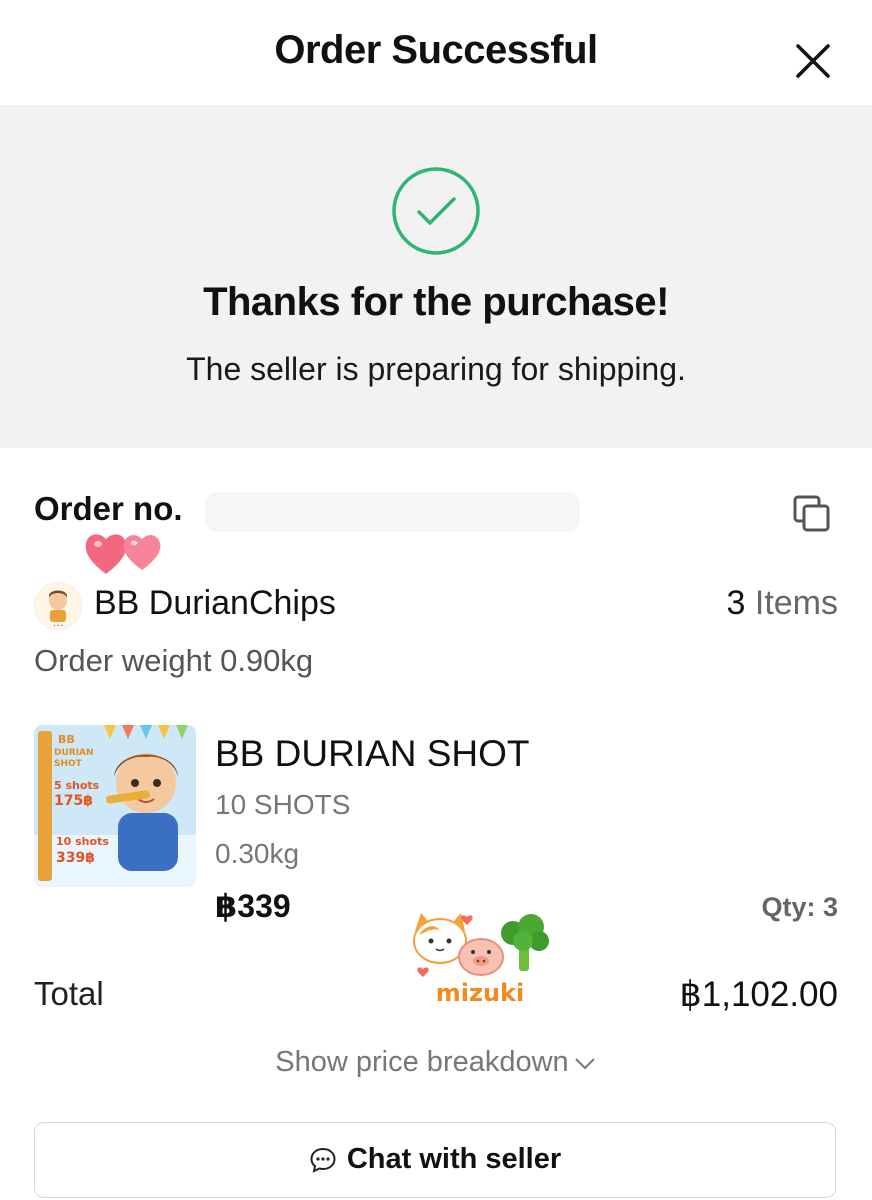 This screenshot has width=872, height=1200. What do you see at coordinates (421, 1062) in the screenshot?
I see `price-breakdown-label: Show price breakdown` at bounding box center [421, 1062].